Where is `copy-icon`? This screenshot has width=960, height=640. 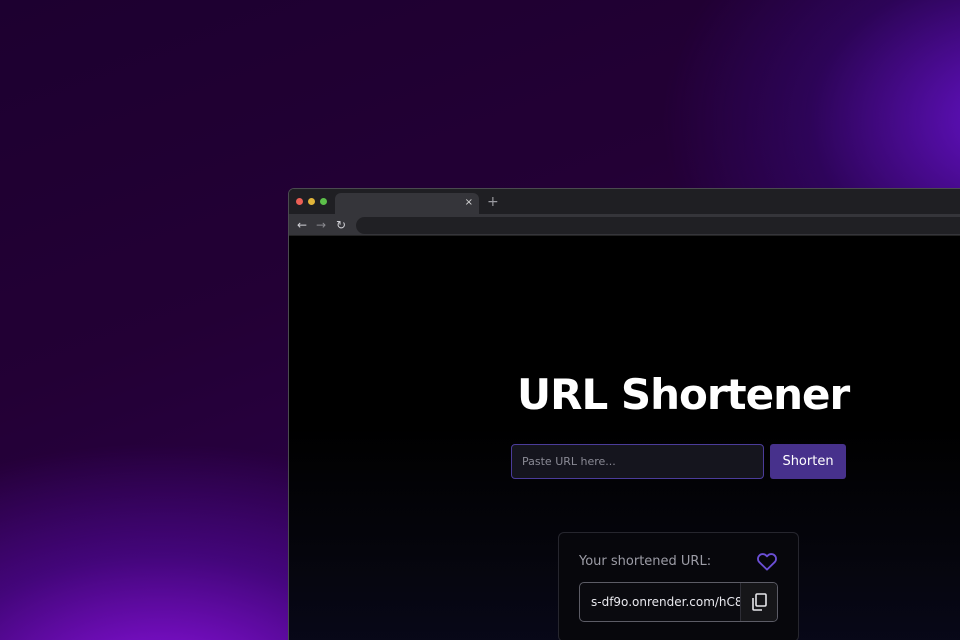
copy-icon is located at coordinates (759, 602).